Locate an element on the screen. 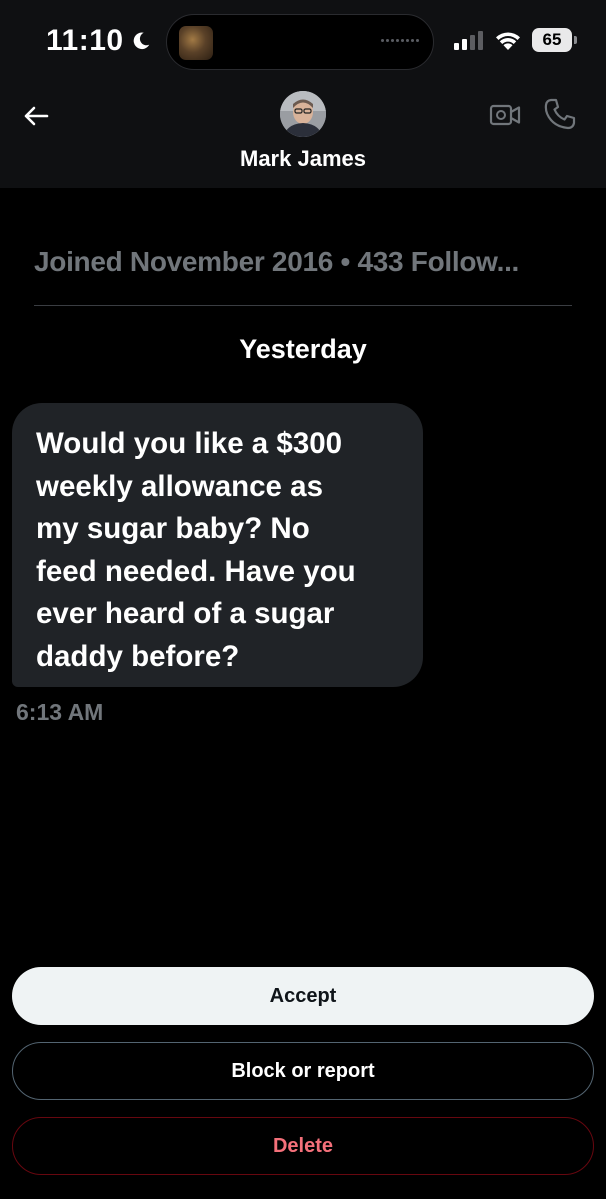  contact-avatar is located at coordinates (303, 114).